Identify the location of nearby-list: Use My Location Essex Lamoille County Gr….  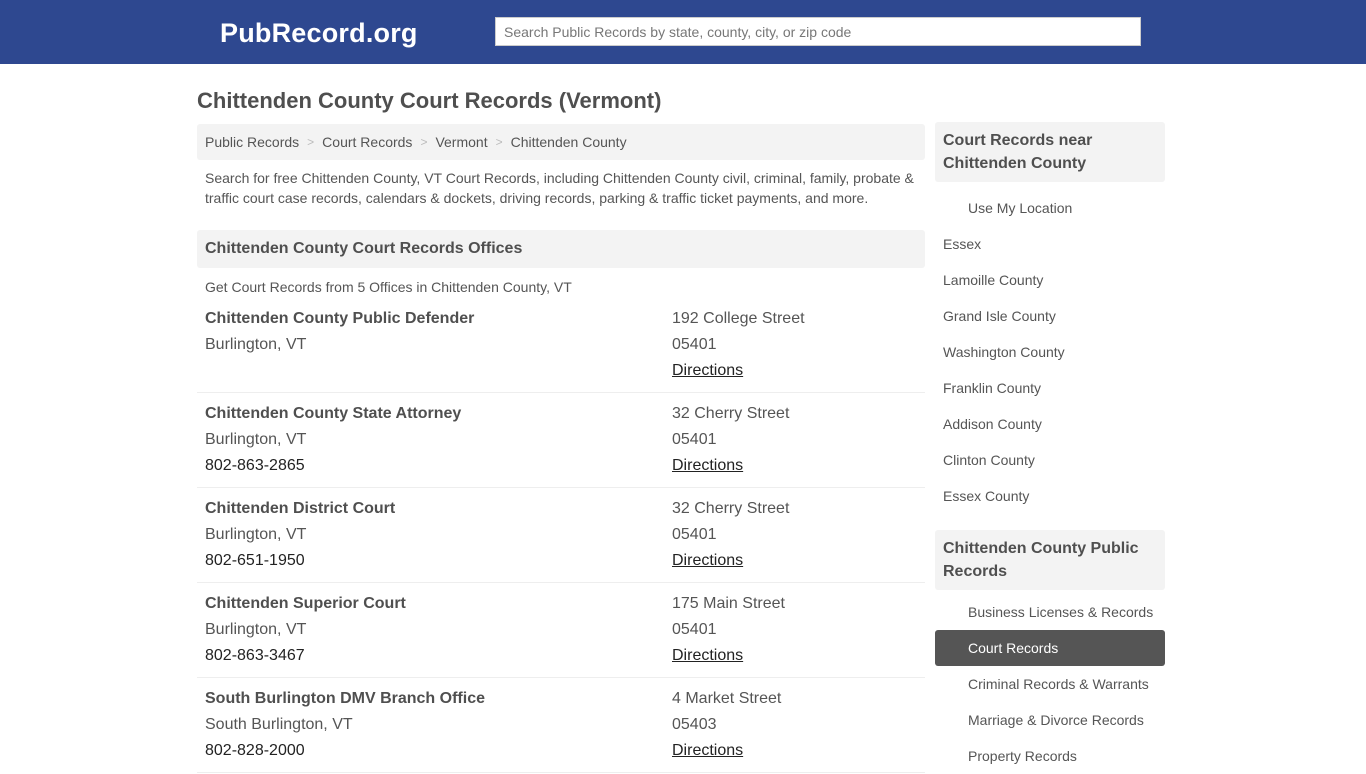
(1050, 352).